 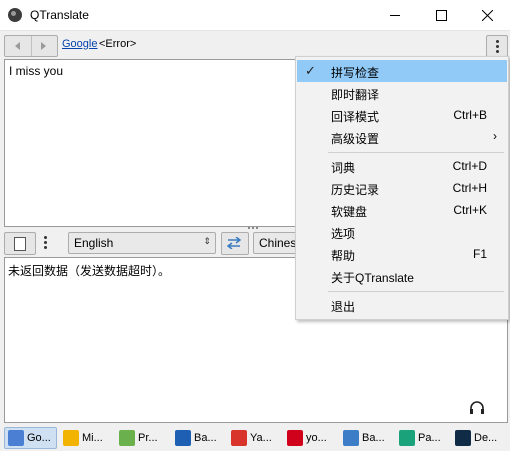 I want to click on target-language-select: Chinese, so click(x=277, y=243).